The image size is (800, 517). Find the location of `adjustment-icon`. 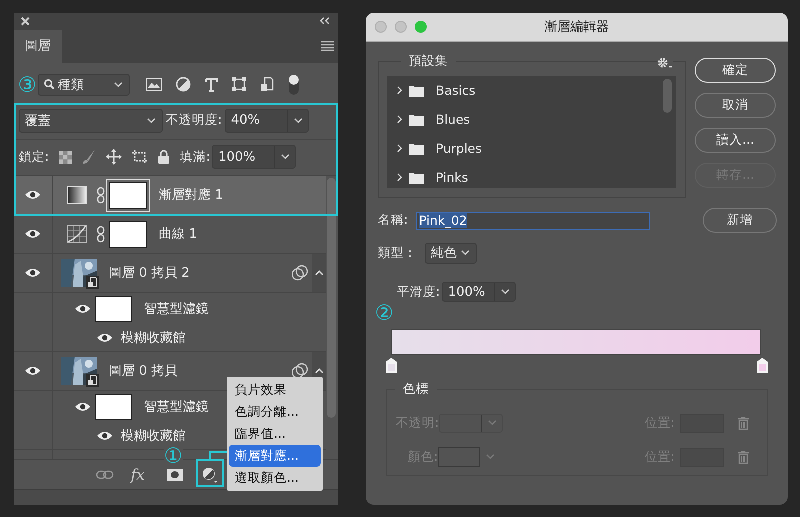

adjustment-icon is located at coordinates (210, 474).